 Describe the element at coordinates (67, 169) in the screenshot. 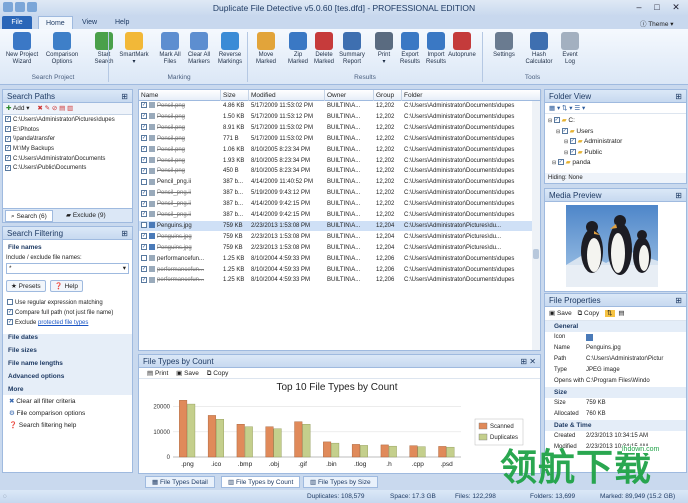

I see `search-path-item: ✓ C:\Users\Public\Documents` at that location.